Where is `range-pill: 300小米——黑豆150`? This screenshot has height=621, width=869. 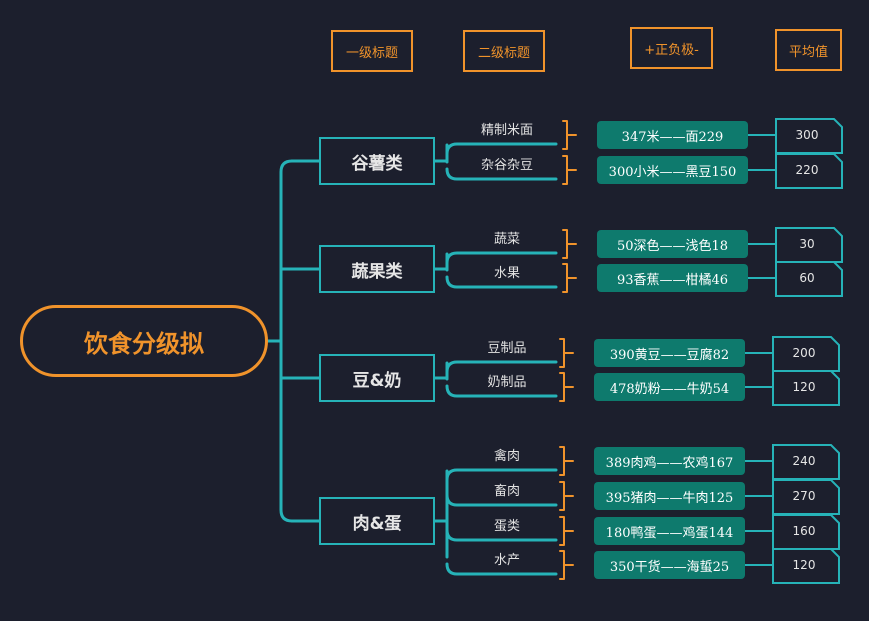 range-pill: 300小米——黑豆150 is located at coordinates (672, 170).